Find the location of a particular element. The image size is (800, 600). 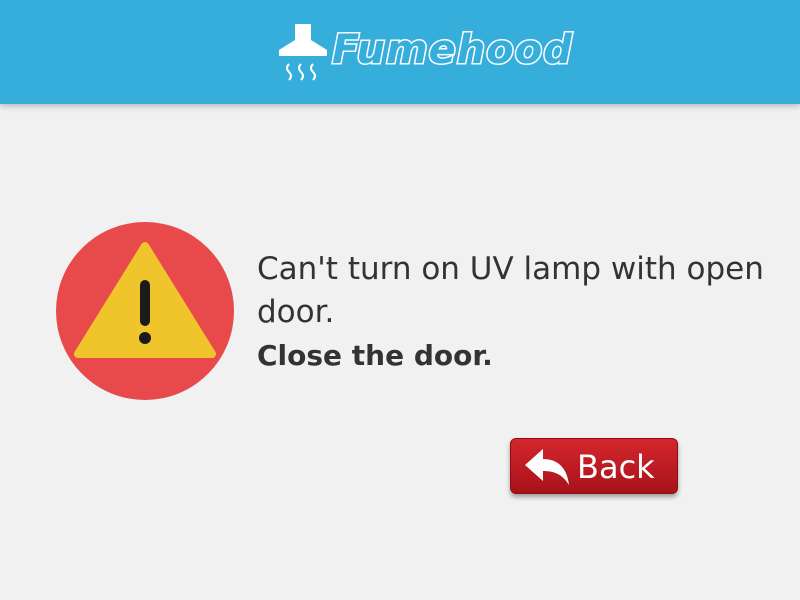

brand-logo: Fumehood is located at coordinates (424, 53).